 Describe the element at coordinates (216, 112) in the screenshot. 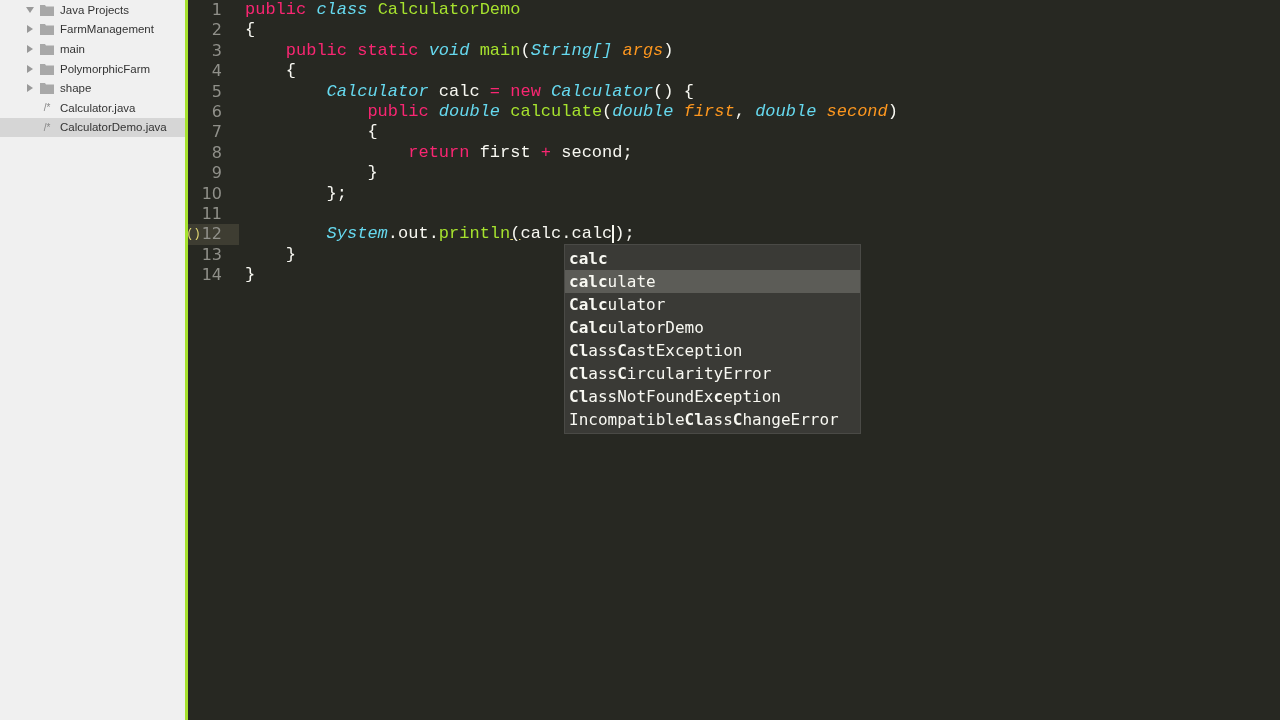

I see `line-number: 6` at that location.